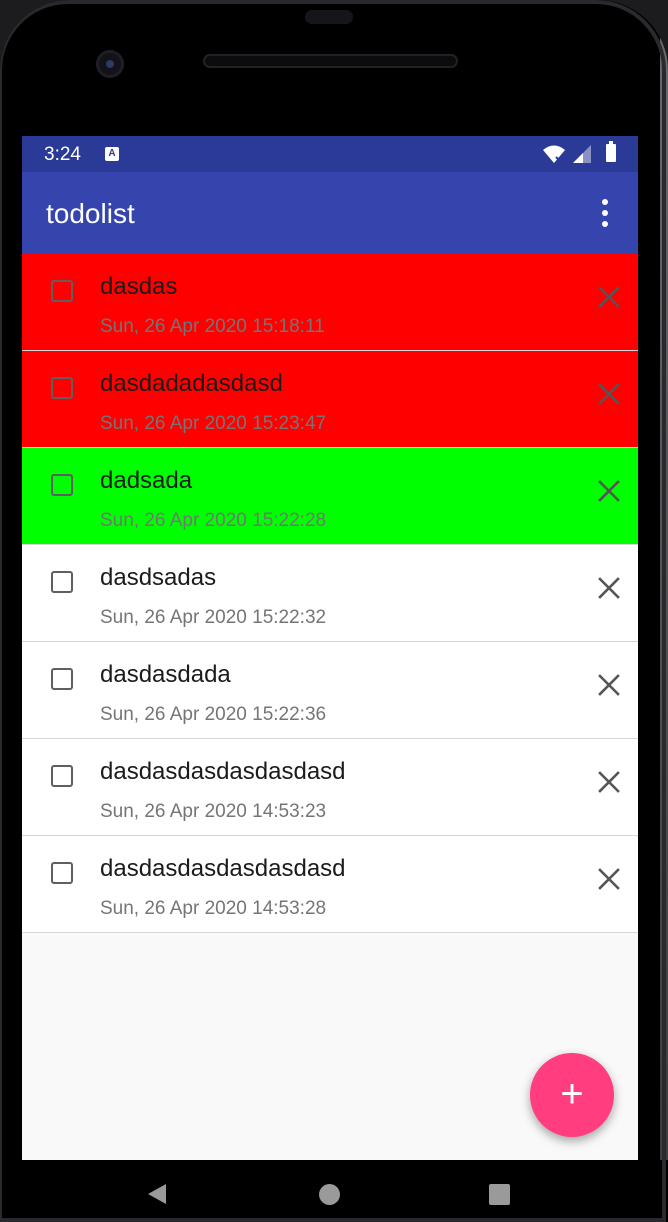 This screenshot has width=668, height=1222. Describe the element at coordinates (213, 617) in the screenshot. I see `todo-date: Sun, 26 Apr 2020 15:22:32` at that location.